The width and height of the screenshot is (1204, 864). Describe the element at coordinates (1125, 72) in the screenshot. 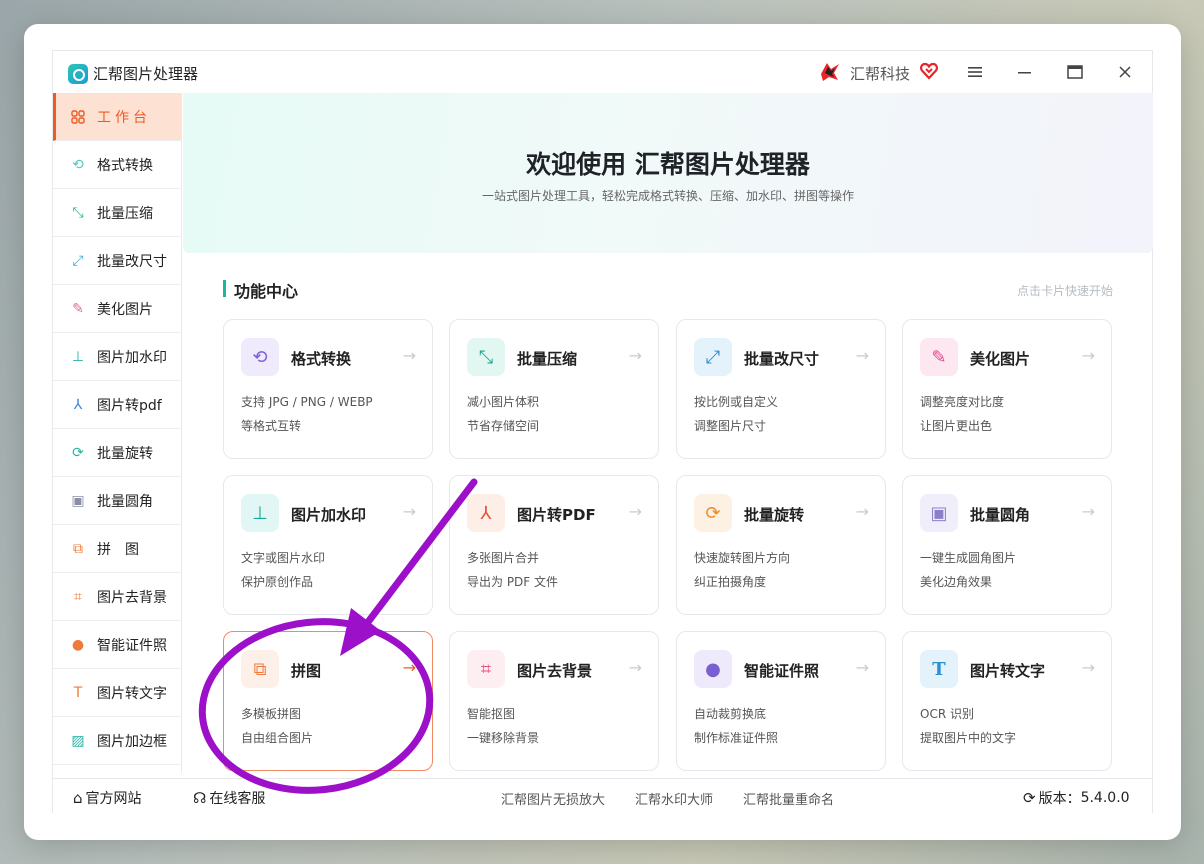

I see `close-button` at that location.